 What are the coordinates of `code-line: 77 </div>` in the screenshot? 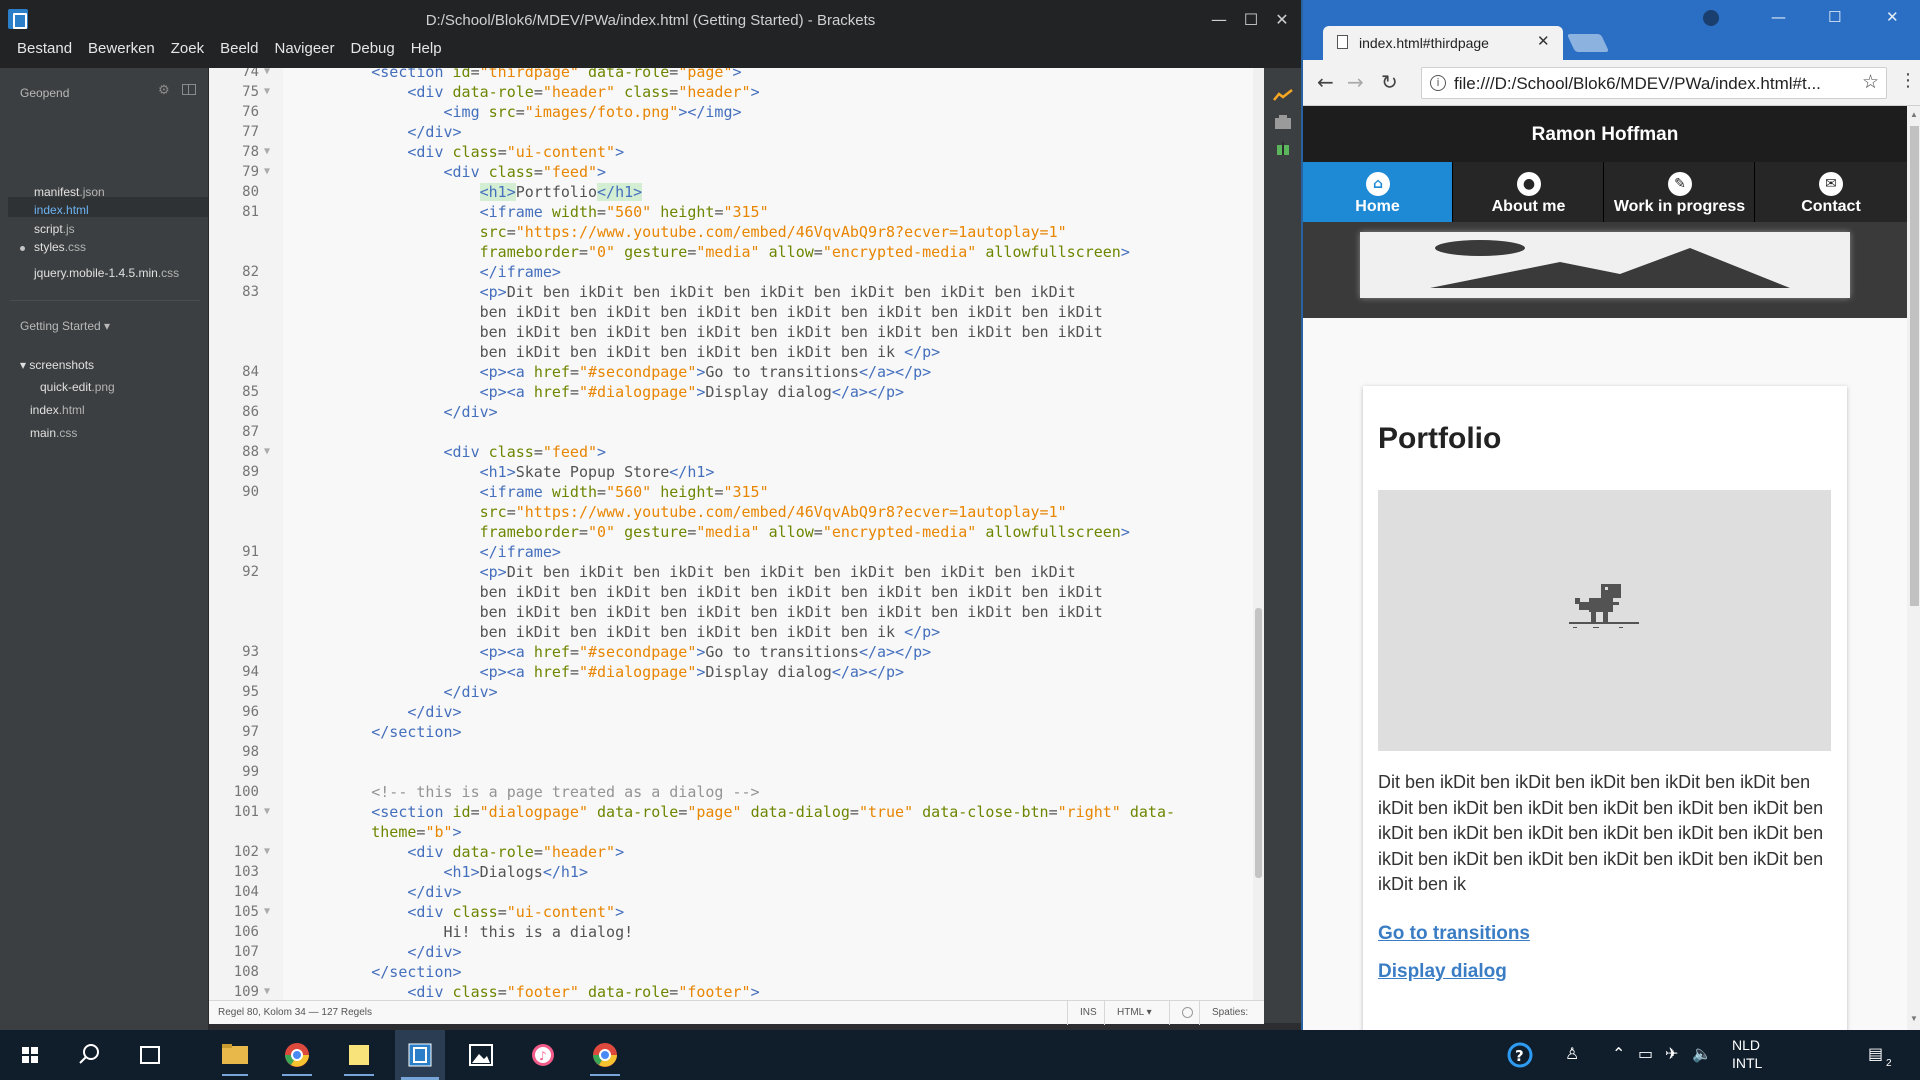 It's located at (734, 132).